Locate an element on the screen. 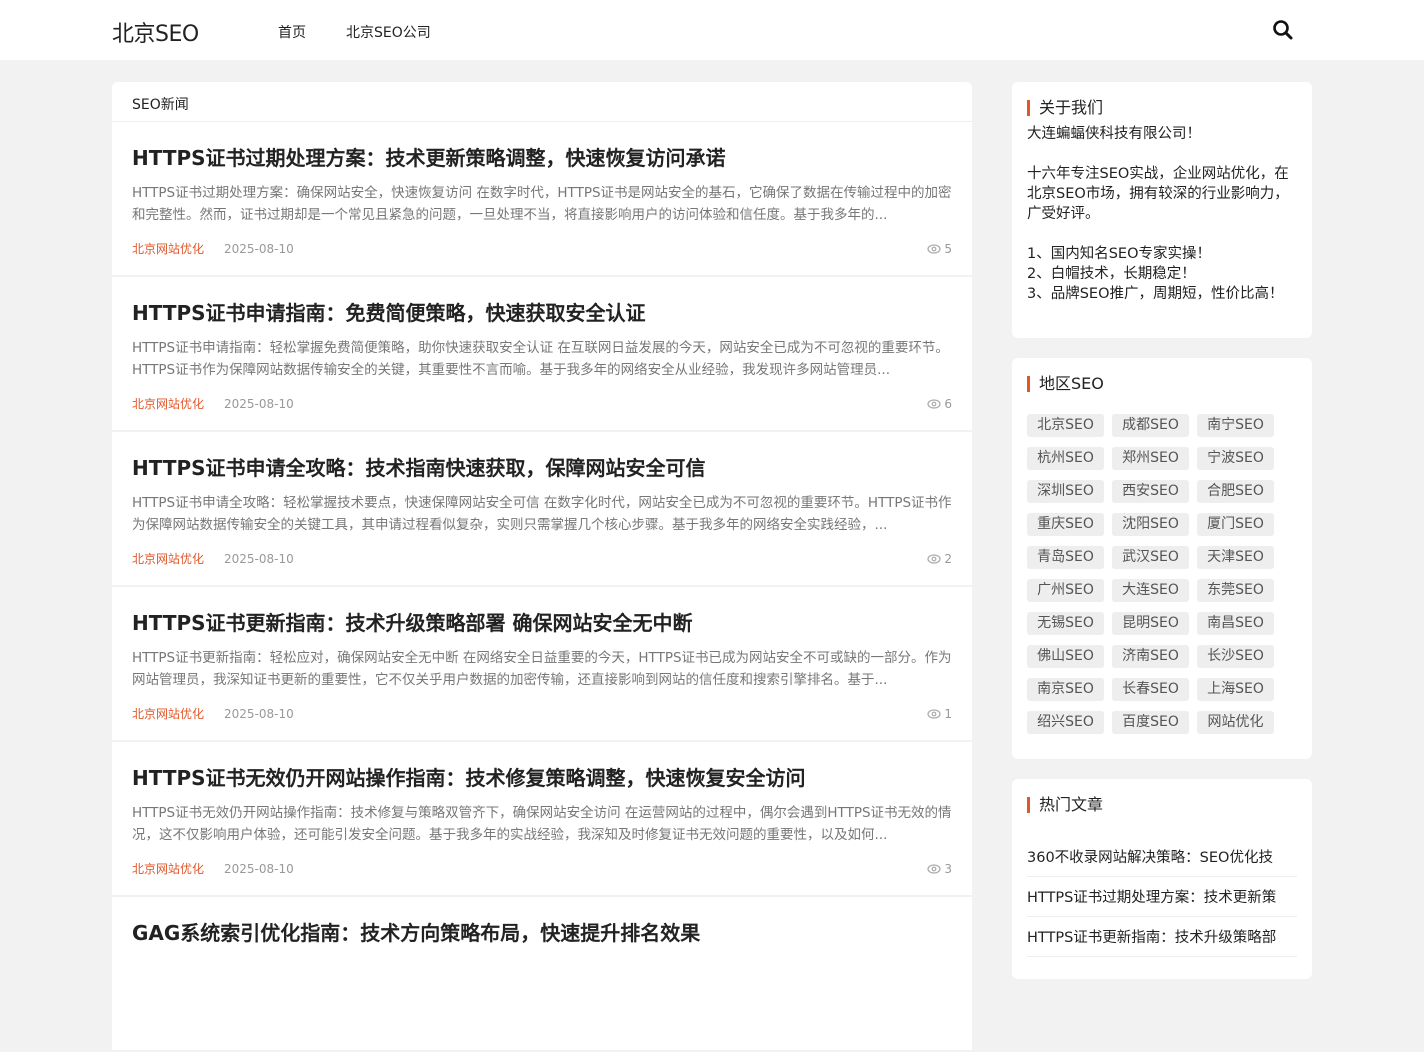 This screenshot has height=1052, width=1424. post-title: HTTPS证书更新指南：技术升级策略部署 确保网站安全无中断 is located at coordinates (542, 623).